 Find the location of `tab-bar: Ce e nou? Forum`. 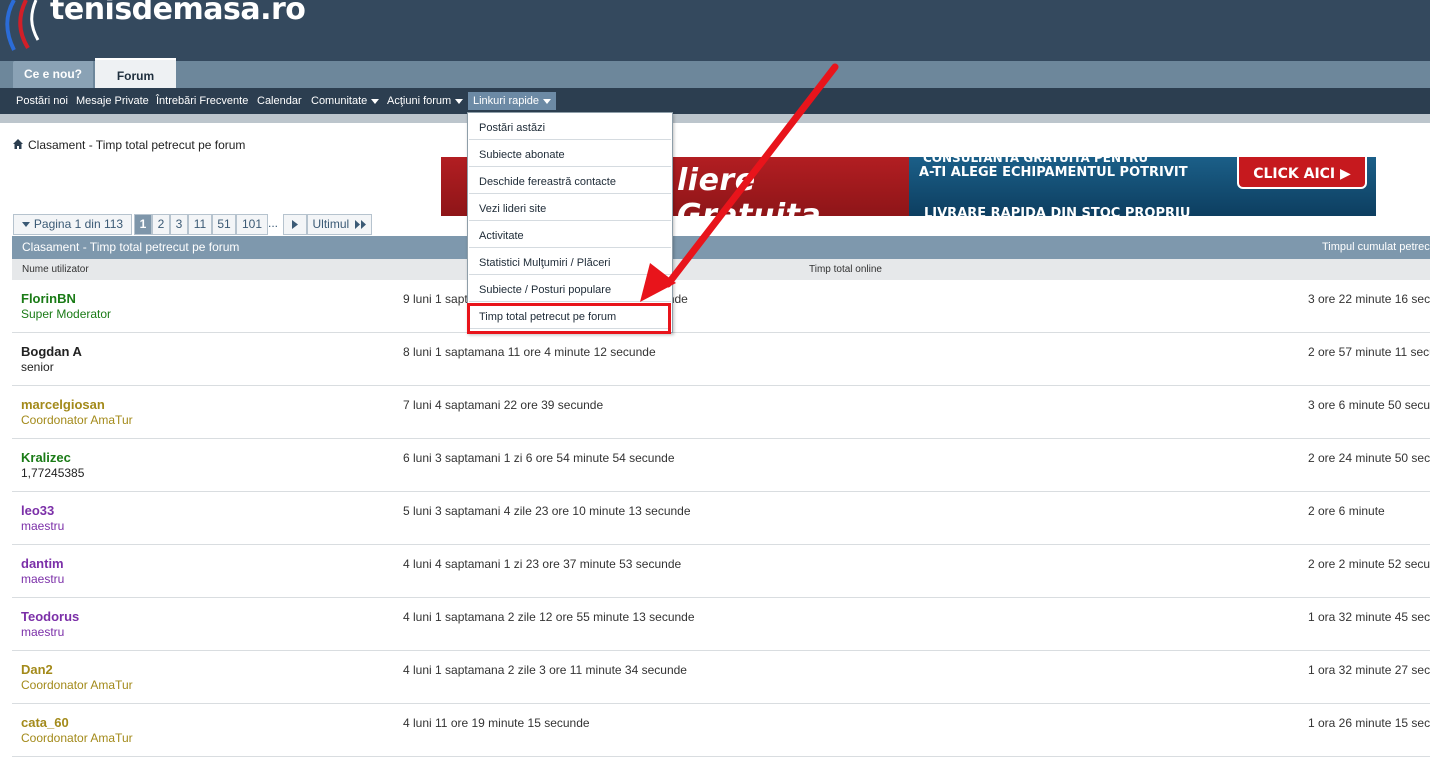

tab-bar: Ce e nou? Forum is located at coordinates (715, 74).